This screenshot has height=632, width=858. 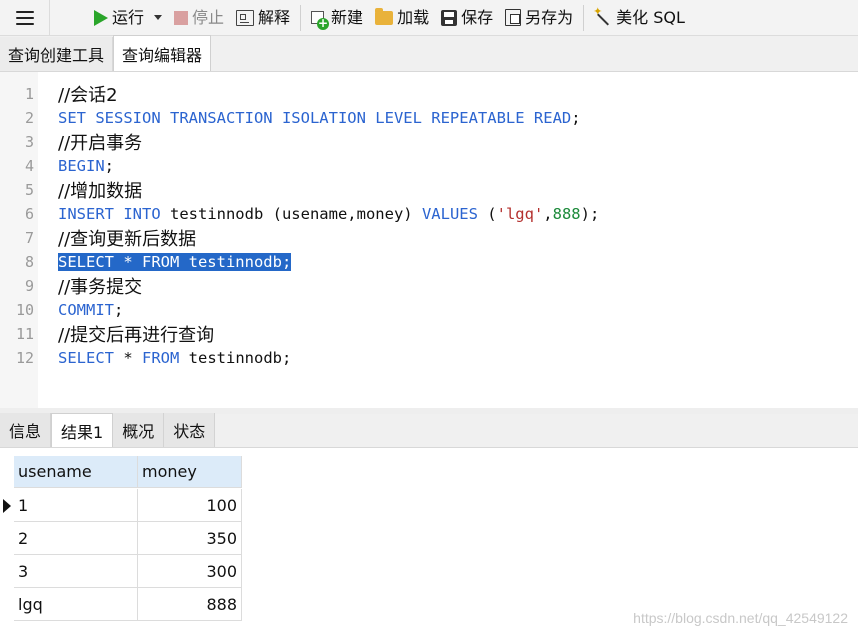 What do you see at coordinates (29, 94) in the screenshot?
I see `line-number: 1` at bounding box center [29, 94].